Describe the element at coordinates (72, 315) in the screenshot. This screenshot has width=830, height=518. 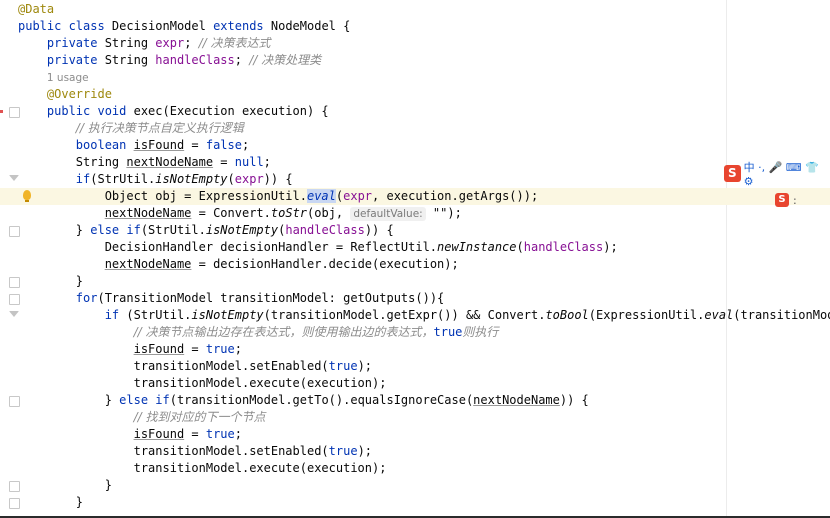
I see `code-token: if` at that location.